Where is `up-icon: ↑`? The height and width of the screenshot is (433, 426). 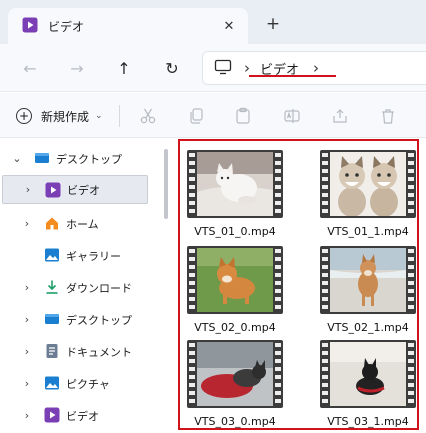
up-icon: ↑ is located at coordinates (124, 68).